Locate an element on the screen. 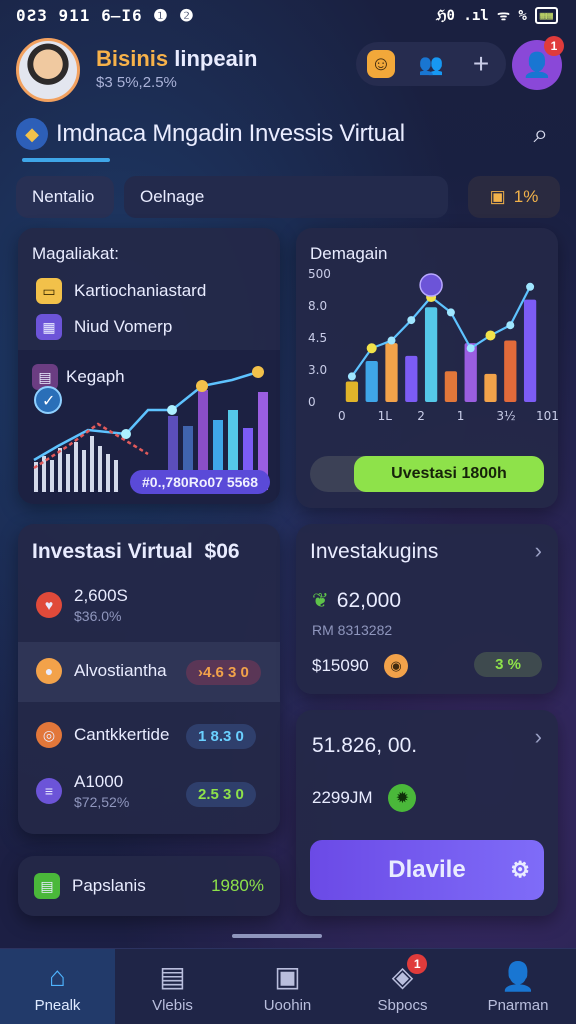 This screenshot has width=576, height=1024. battery-icon: ▦▦ is located at coordinates (546, 15).